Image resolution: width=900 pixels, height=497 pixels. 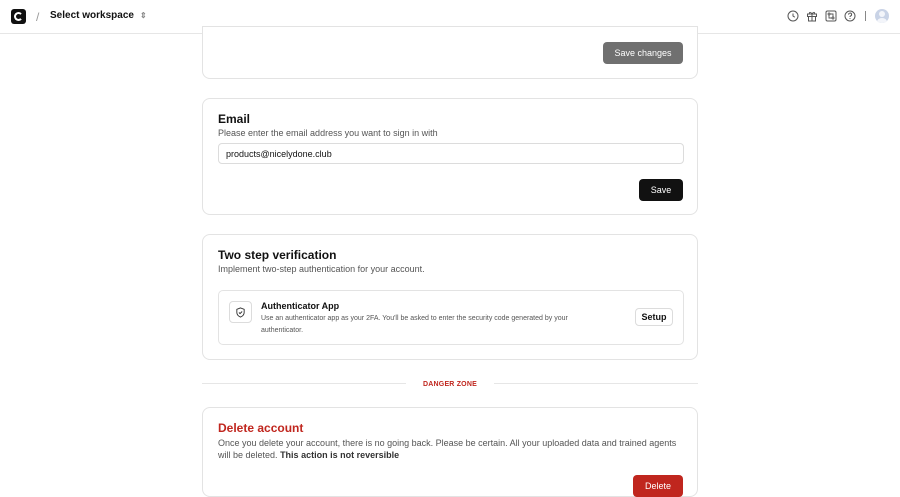 What do you see at coordinates (18, 16) in the screenshot?
I see `app-logo-icon` at bounding box center [18, 16].